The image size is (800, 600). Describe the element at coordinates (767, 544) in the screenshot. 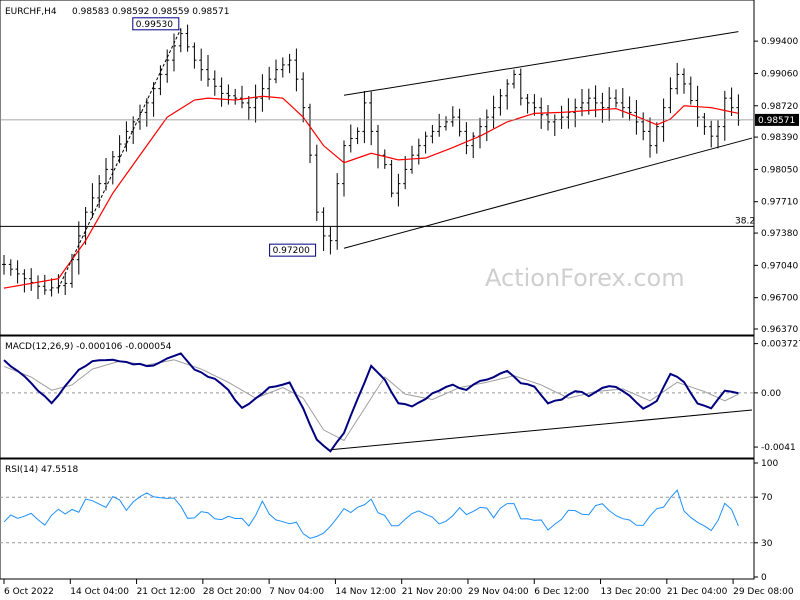

I see `rsi-y-tick-label: 30` at that location.